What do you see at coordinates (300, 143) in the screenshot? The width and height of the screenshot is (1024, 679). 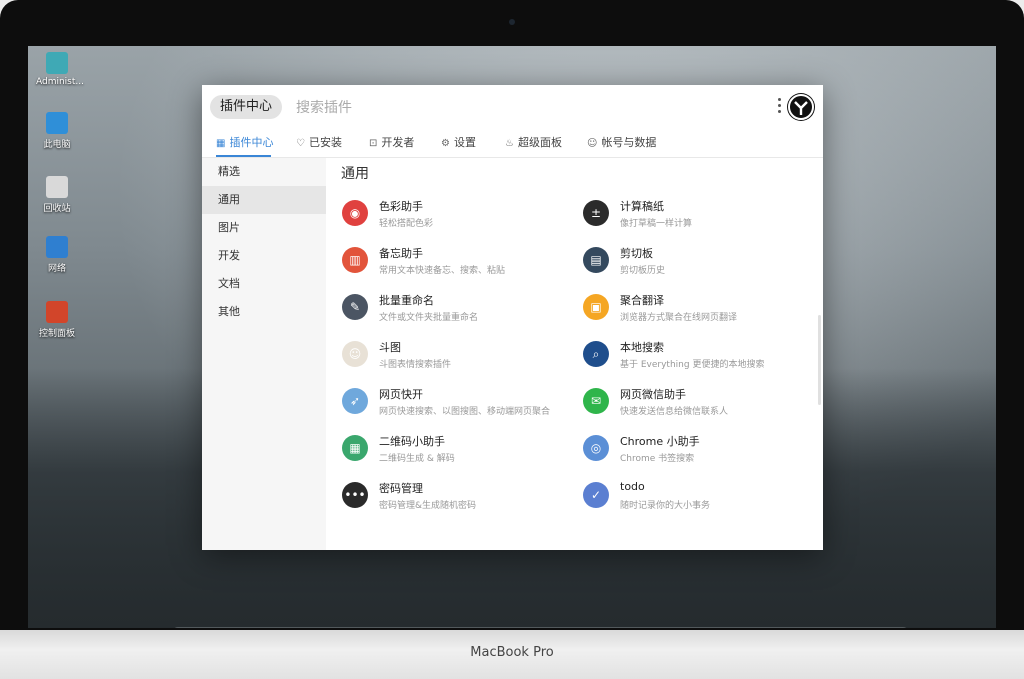 I see `tab-icon: ♡` at bounding box center [300, 143].